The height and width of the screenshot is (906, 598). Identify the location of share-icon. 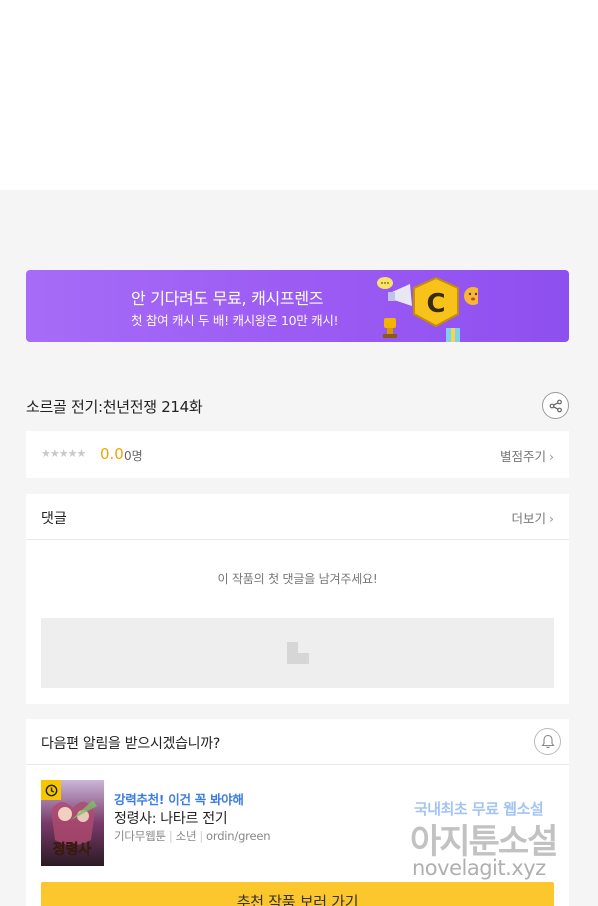
(555, 405).